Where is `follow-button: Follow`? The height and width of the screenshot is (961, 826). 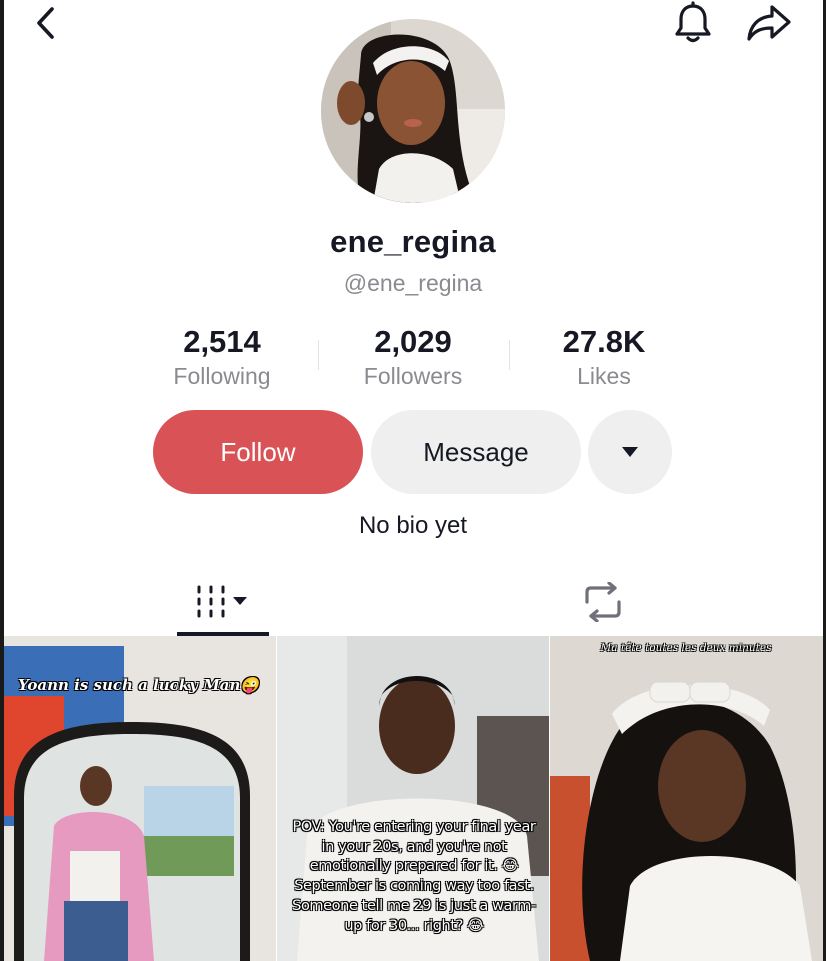 follow-button: Follow is located at coordinates (258, 452).